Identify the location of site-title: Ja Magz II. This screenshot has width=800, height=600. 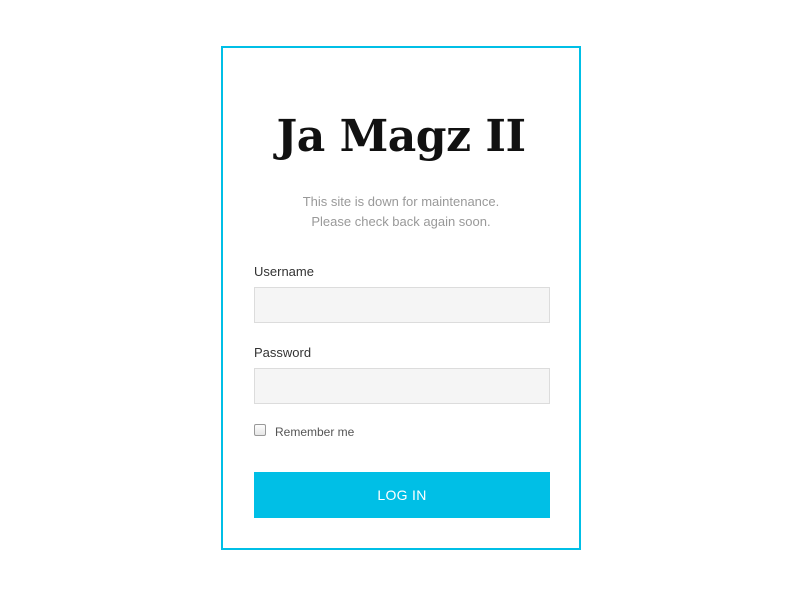
(401, 136).